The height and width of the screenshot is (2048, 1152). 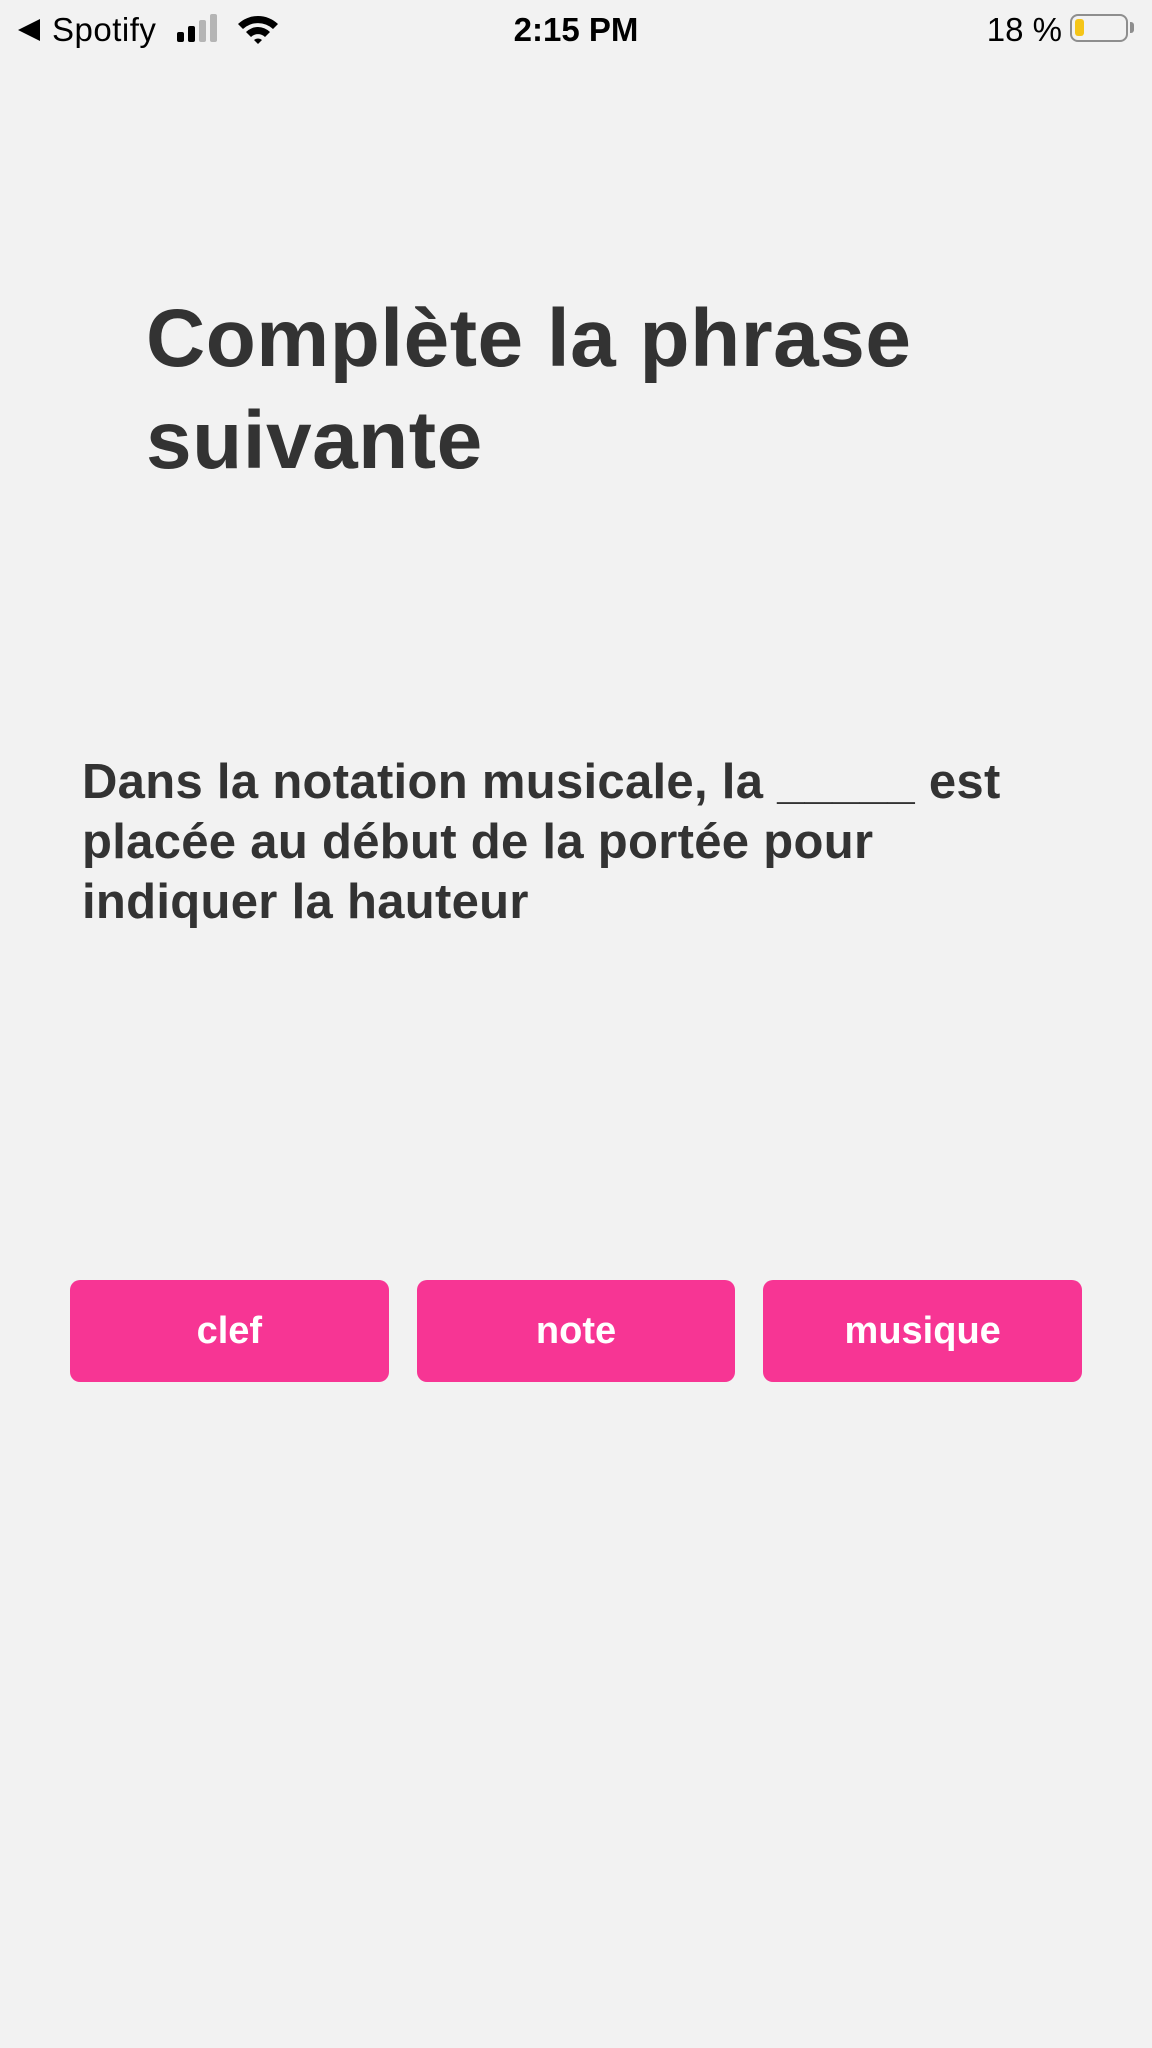 What do you see at coordinates (529, 389) in the screenshot?
I see `page-title: Complète la phrase suivante` at bounding box center [529, 389].